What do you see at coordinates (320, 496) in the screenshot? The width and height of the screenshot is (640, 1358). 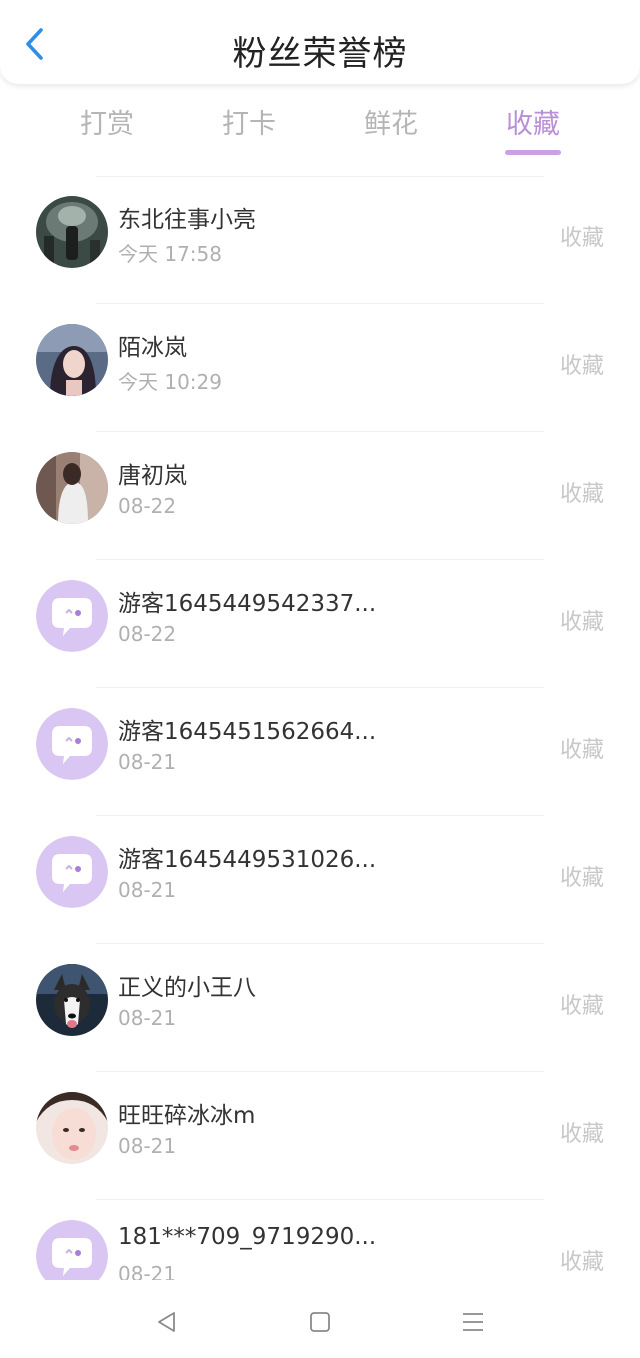 I see `list-item: 唐初岚 08-22 收藏` at bounding box center [320, 496].